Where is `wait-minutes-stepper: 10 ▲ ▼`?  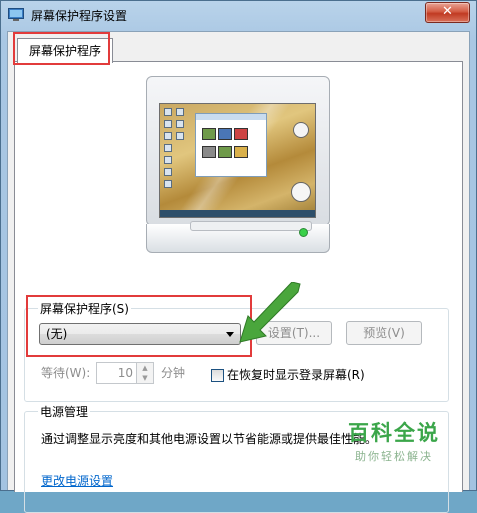 wait-minutes-stepper: 10 ▲ ▼ is located at coordinates (125, 373).